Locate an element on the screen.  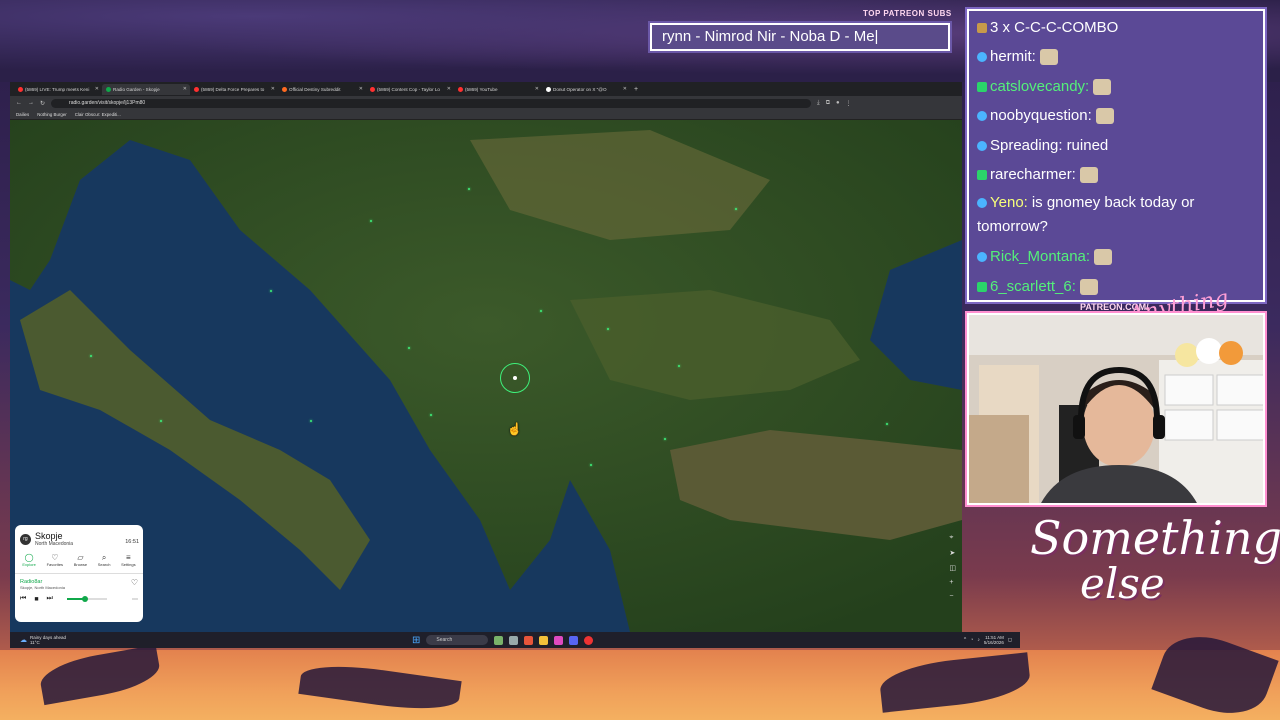
chat-username: hermit: is located at coordinates (1013, 56).